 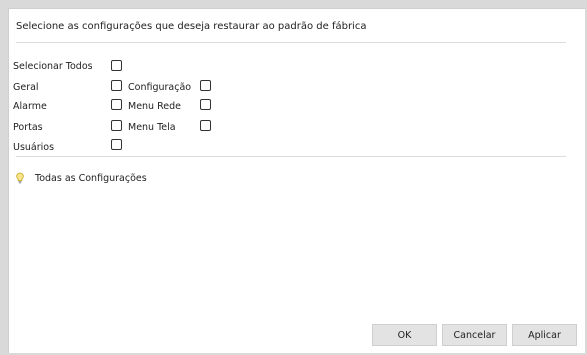 I want to click on ok-button: OK, so click(x=404, y=335).